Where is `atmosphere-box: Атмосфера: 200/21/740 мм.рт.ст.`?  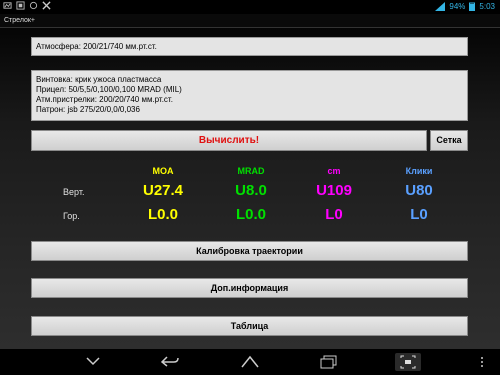
atmosphere-box: Атмосфера: 200/21/740 мм.рт.ст. is located at coordinates (249, 46).